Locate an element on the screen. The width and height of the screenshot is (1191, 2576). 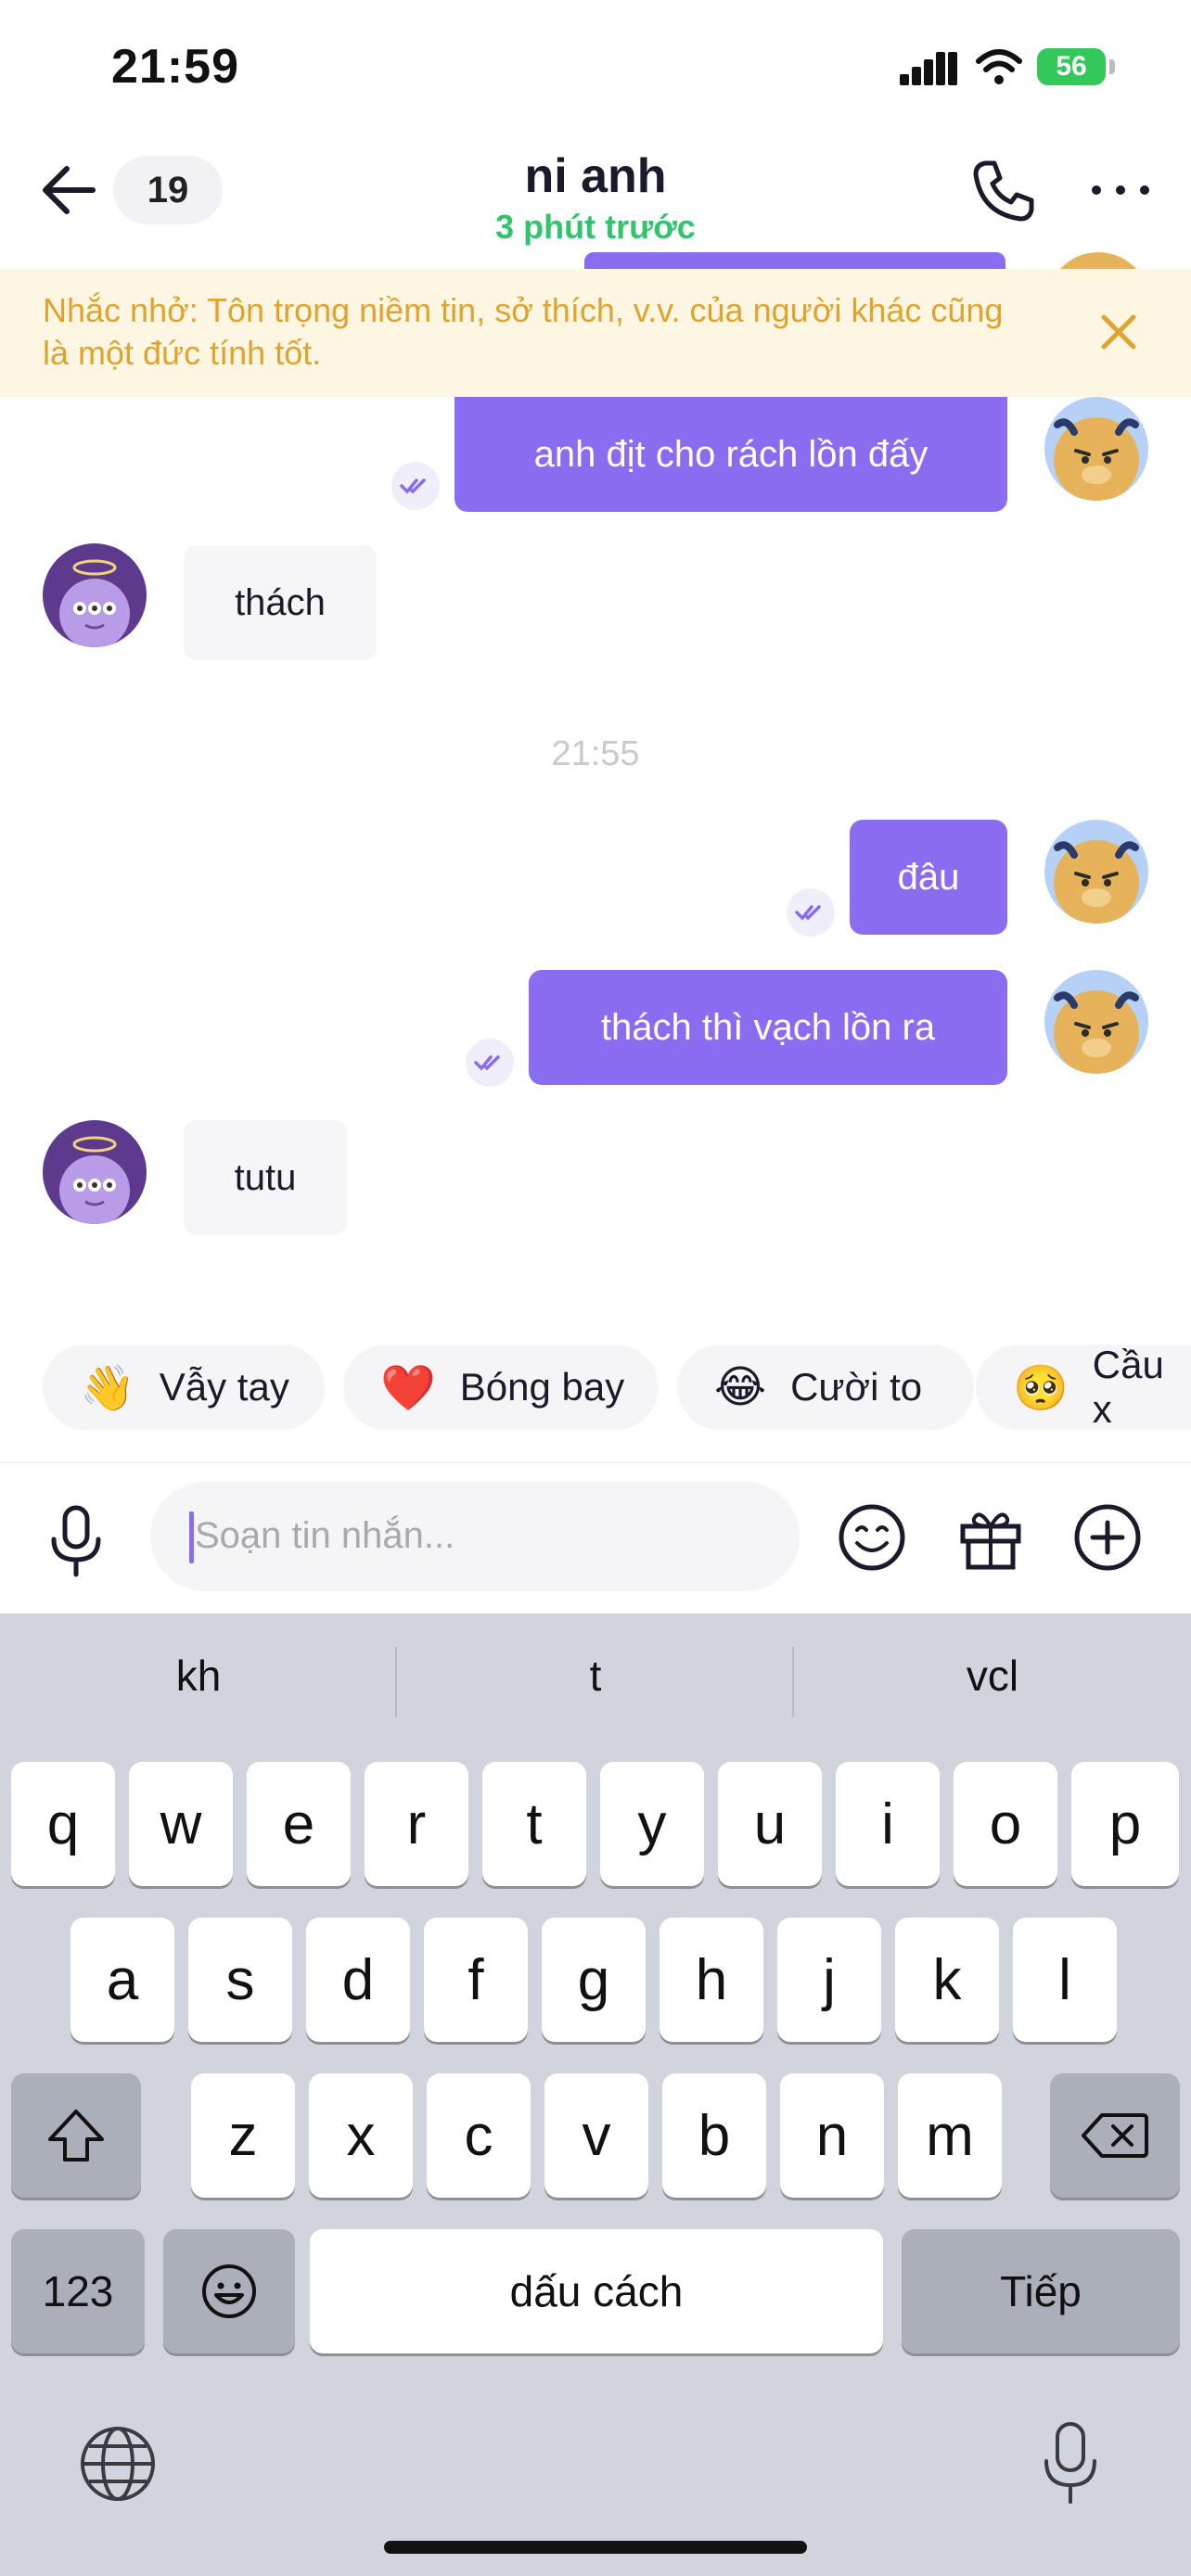
key-h: h is located at coordinates (712, 1980).